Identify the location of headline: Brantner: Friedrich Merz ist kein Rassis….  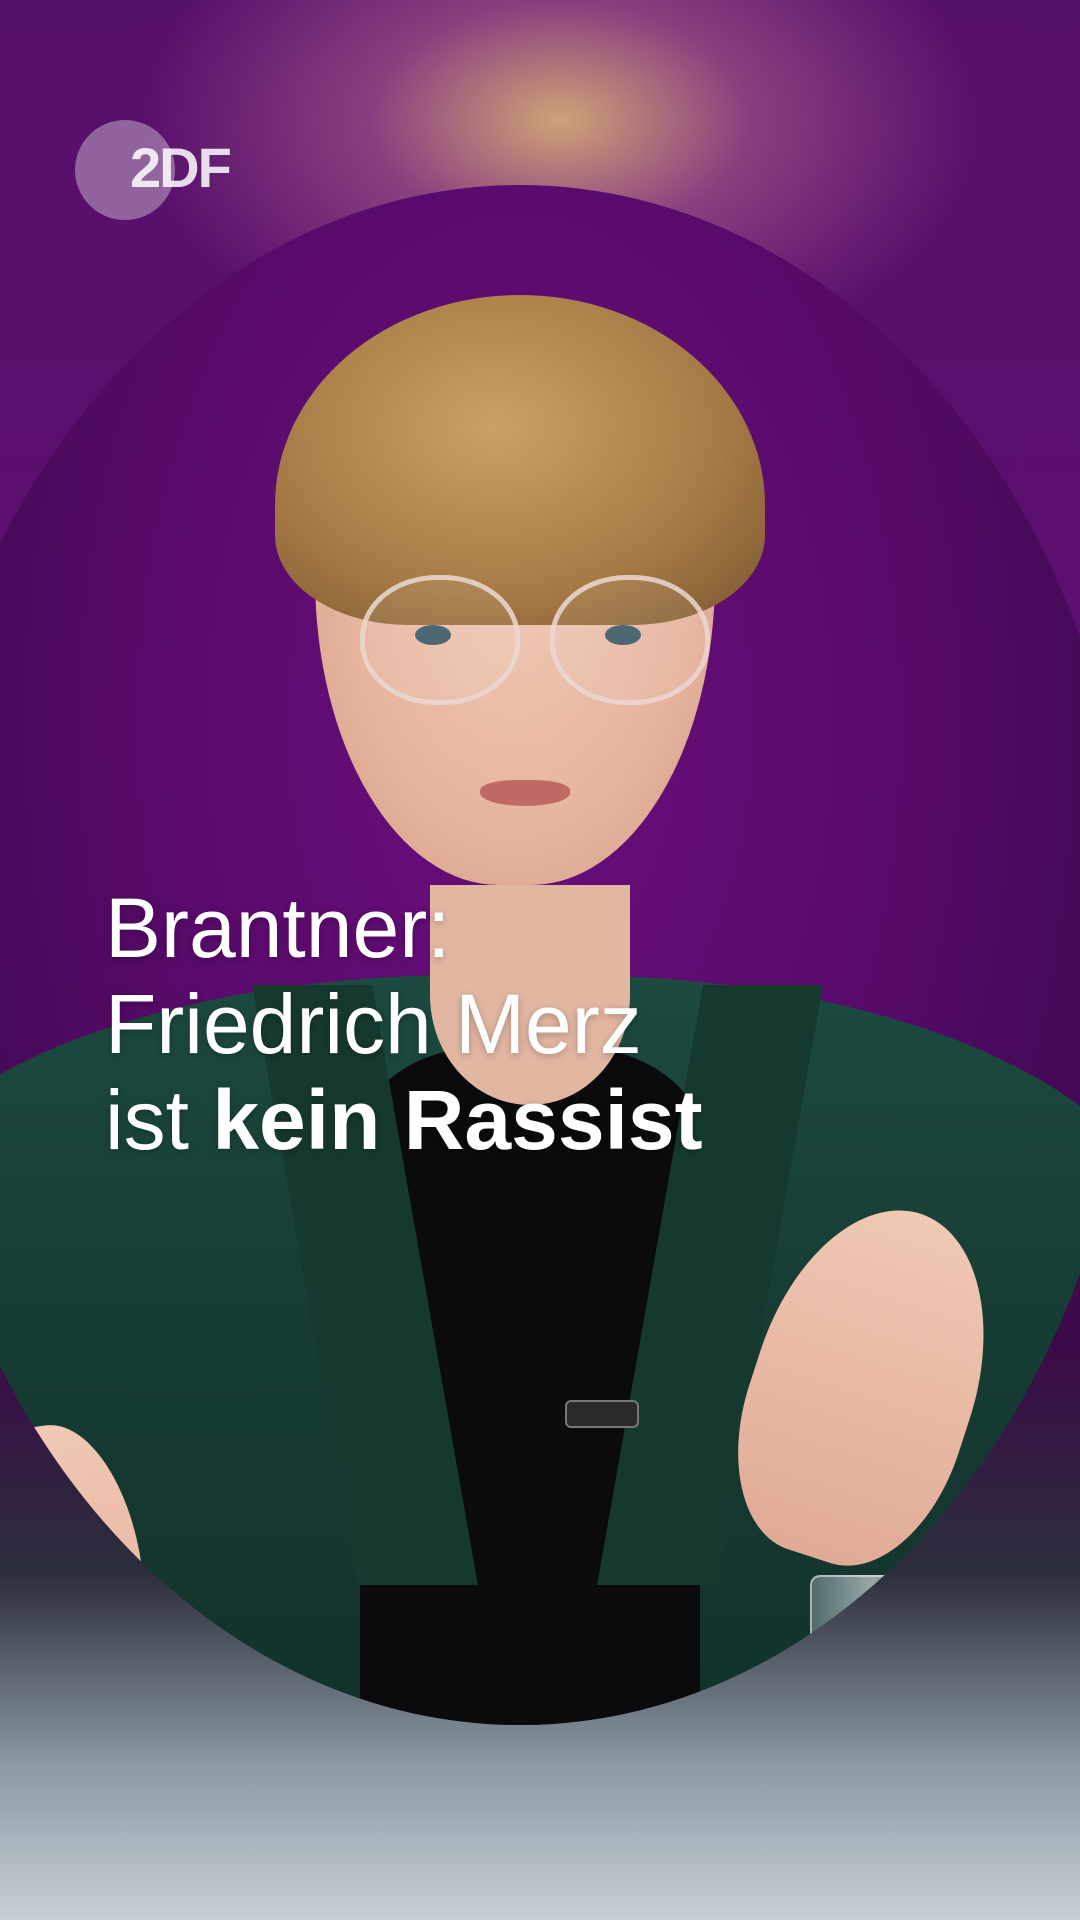
(404, 1024).